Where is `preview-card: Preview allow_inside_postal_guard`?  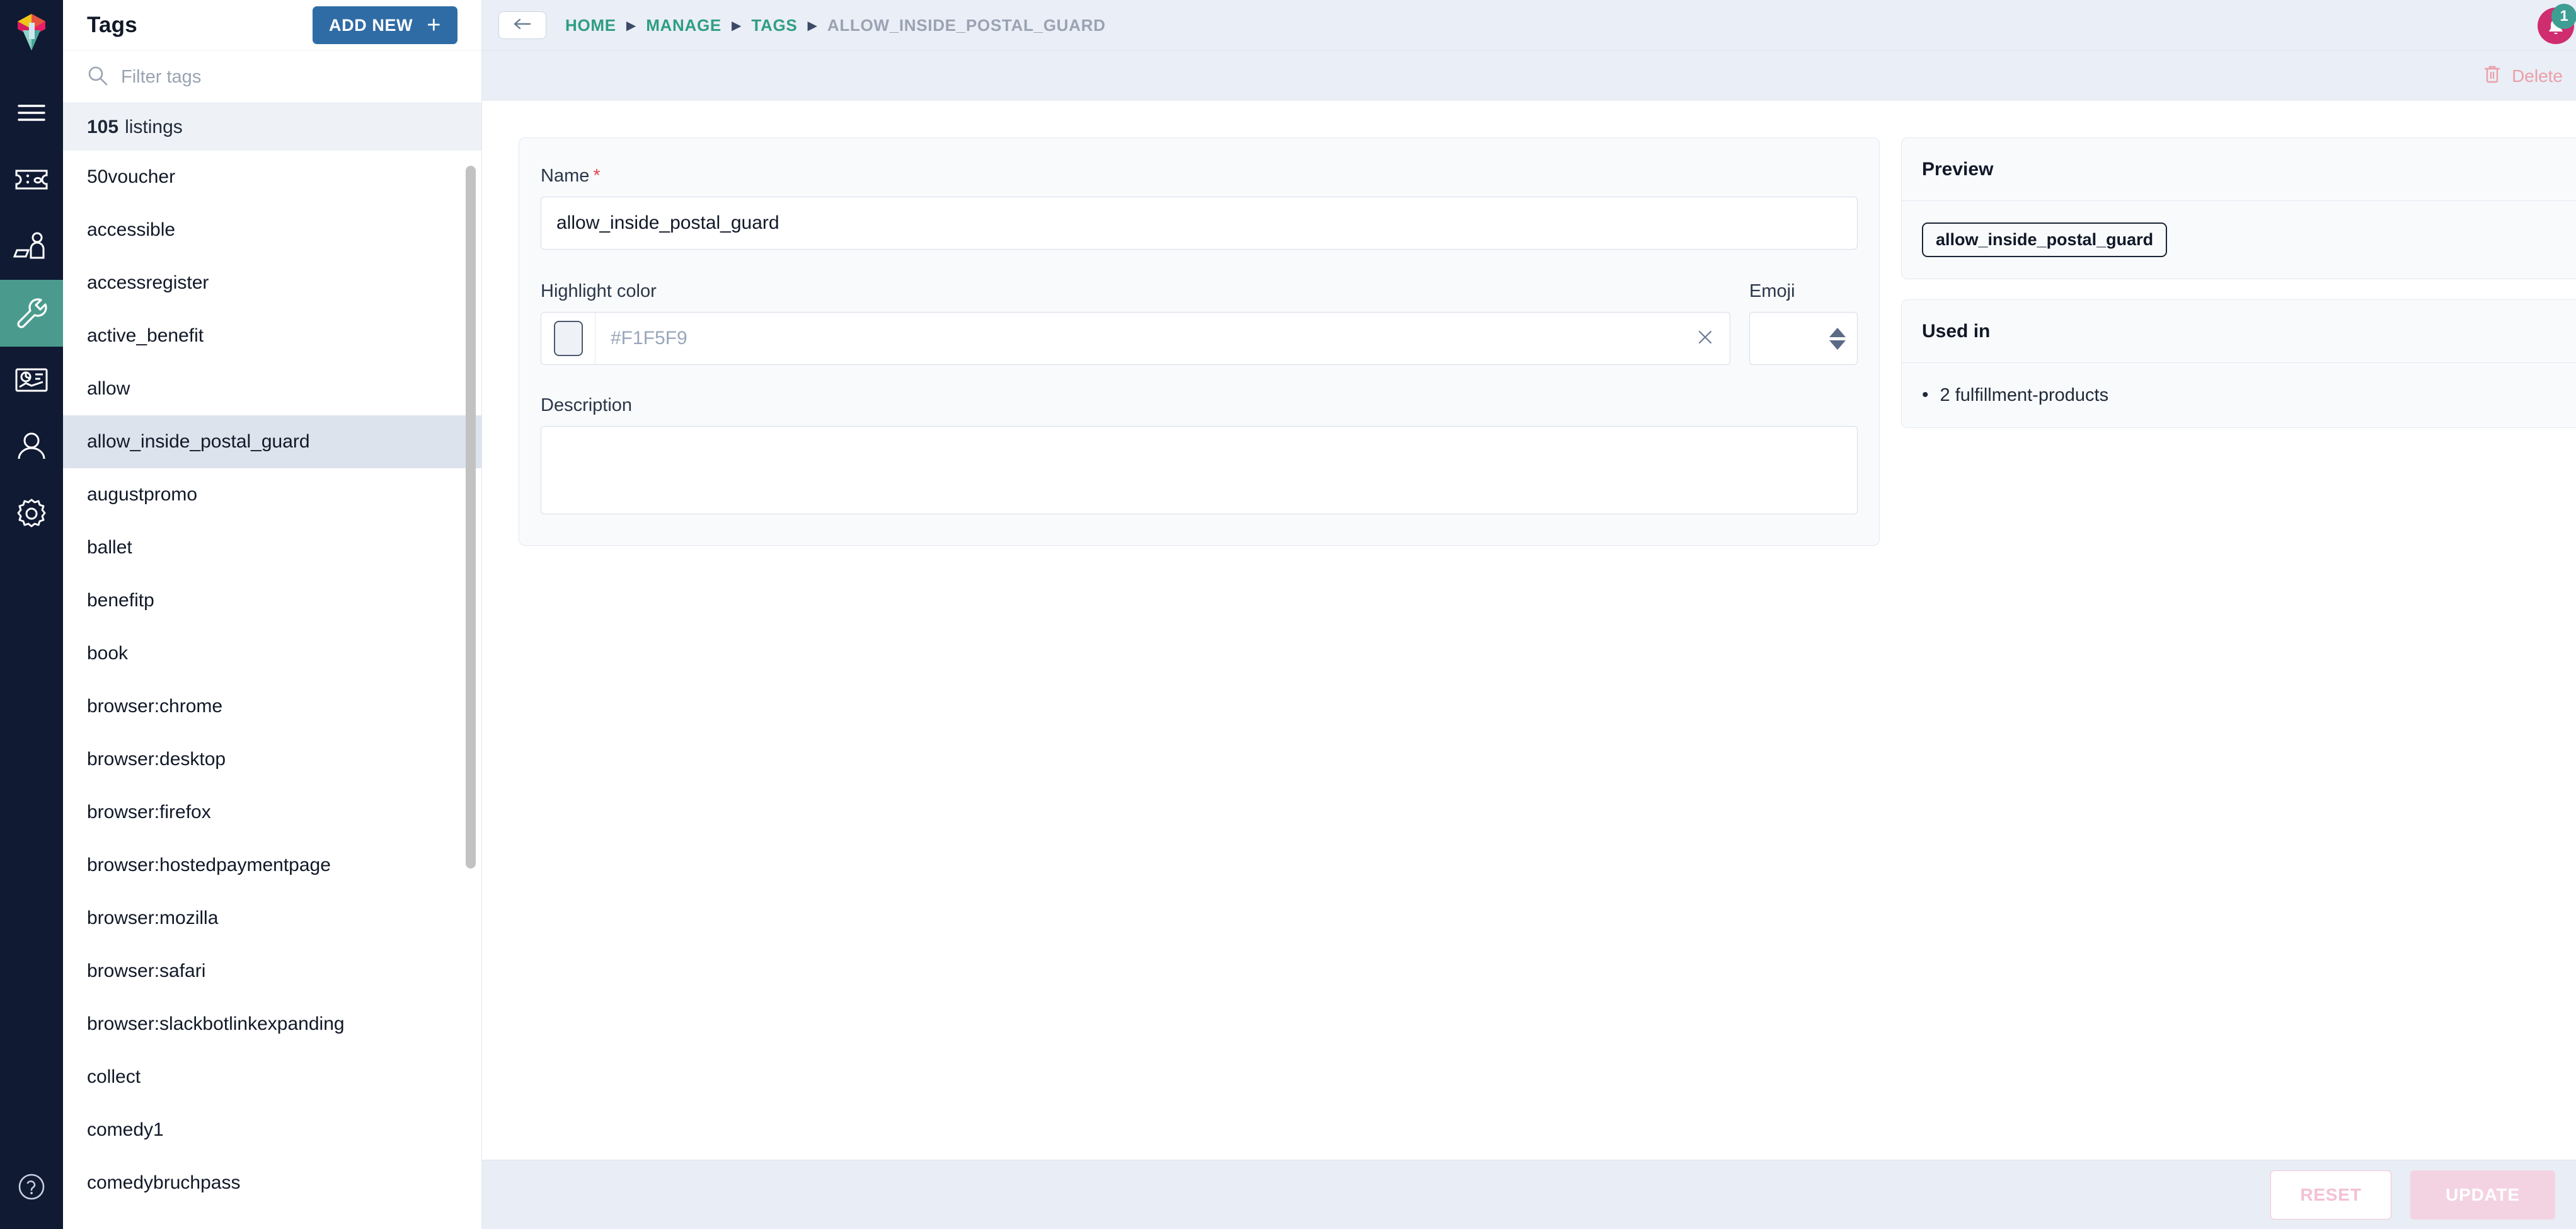 preview-card: Preview allow_inside_postal_guard is located at coordinates (2238, 208).